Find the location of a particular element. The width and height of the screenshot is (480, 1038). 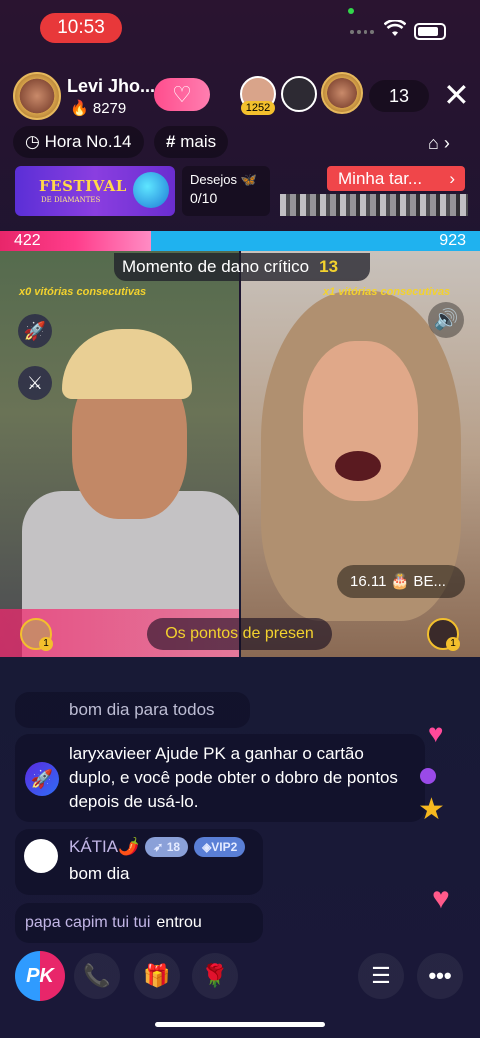

gift-points-banner: Os pontos de presen is located at coordinates (239, 634).